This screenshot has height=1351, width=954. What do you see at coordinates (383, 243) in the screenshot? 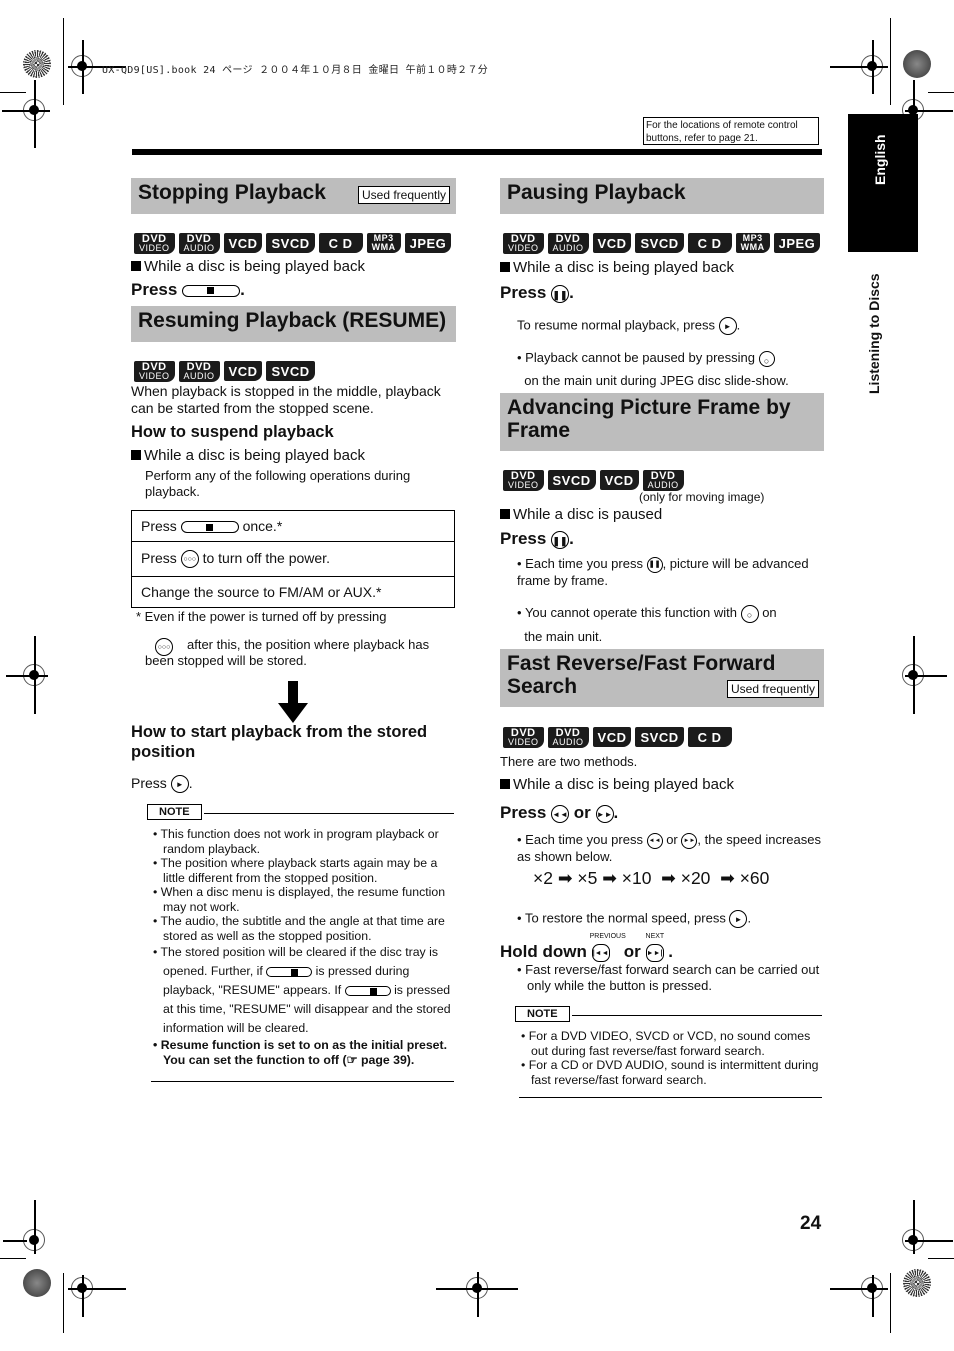
I see `badge-mp3-wma: MP3 WMA` at bounding box center [383, 243].